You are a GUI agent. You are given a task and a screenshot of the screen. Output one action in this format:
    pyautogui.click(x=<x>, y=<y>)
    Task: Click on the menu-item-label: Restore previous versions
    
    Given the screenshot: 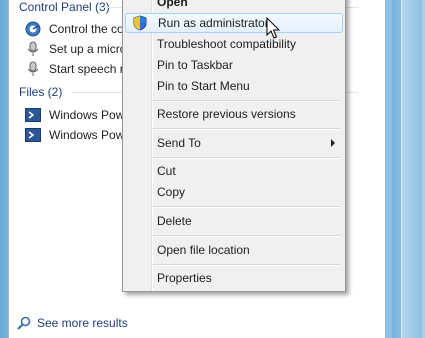 What is the action you would take?
    pyautogui.click(x=226, y=114)
    